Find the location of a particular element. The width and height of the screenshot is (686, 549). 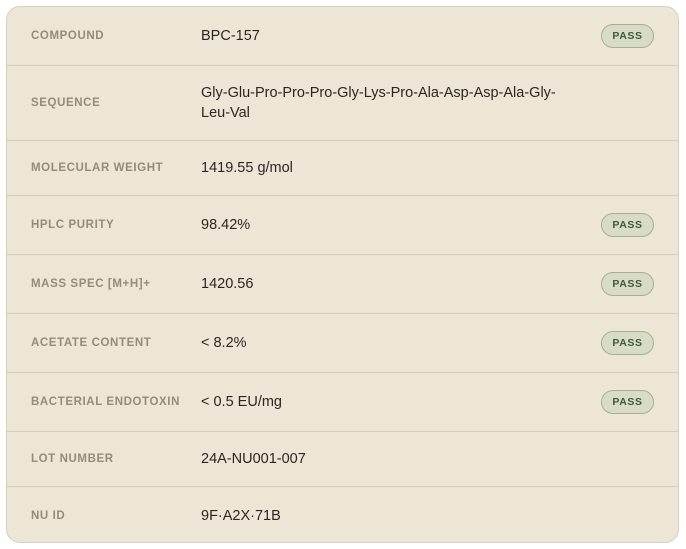

row-label: SEQUENCE is located at coordinates (66, 103).